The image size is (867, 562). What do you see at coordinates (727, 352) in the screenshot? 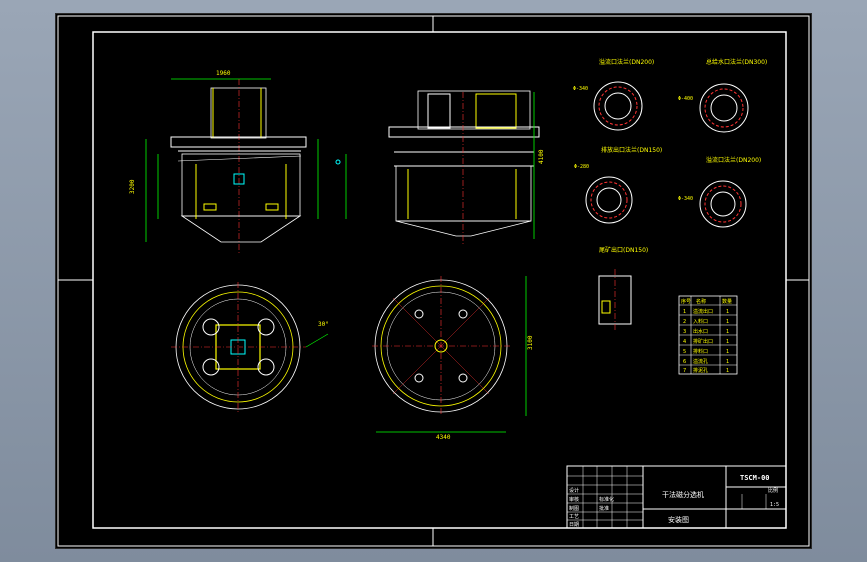
I see `bom-row-5-qty: 1` at bounding box center [727, 352].